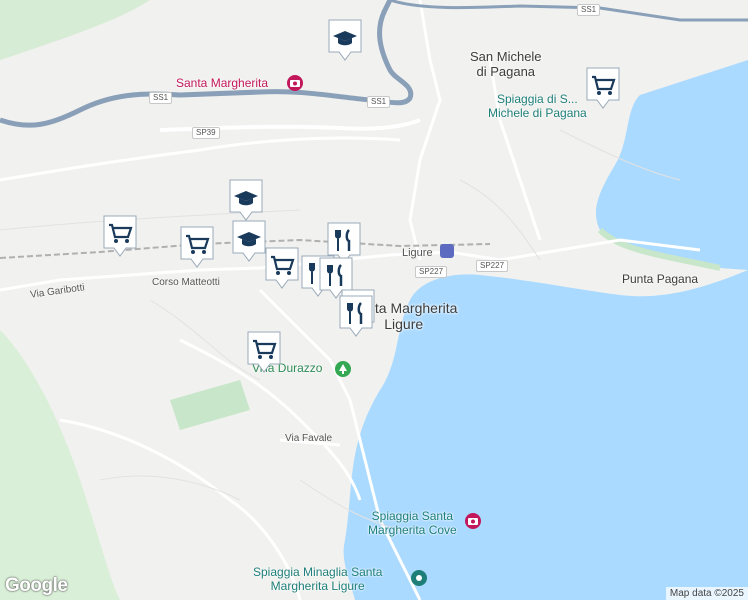 This screenshot has width=748, height=600. What do you see at coordinates (36, 585) in the screenshot?
I see `google-logo: Google` at bounding box center [36, 585].